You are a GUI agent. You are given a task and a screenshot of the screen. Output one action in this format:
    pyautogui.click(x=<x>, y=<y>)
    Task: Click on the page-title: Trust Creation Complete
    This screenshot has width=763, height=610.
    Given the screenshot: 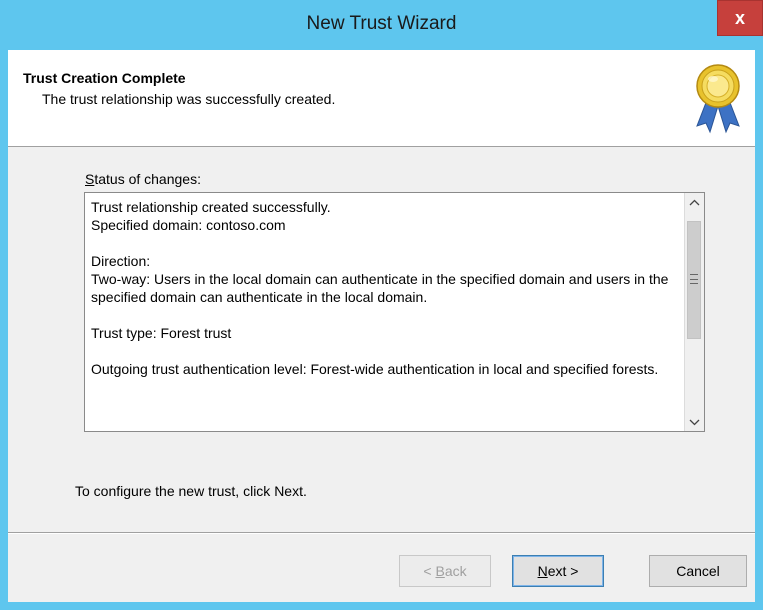 What is the action you would take?
    pyautogui.click(x=104, y=78)
    